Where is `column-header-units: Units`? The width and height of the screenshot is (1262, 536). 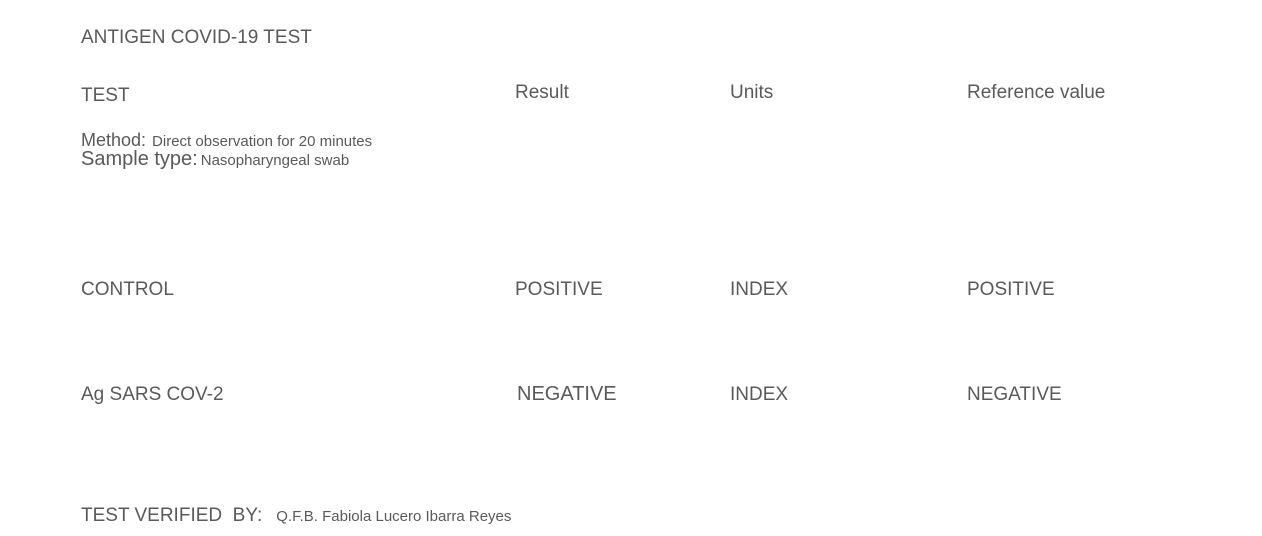 column-header-units: Units is located at coordinates (752, 92).